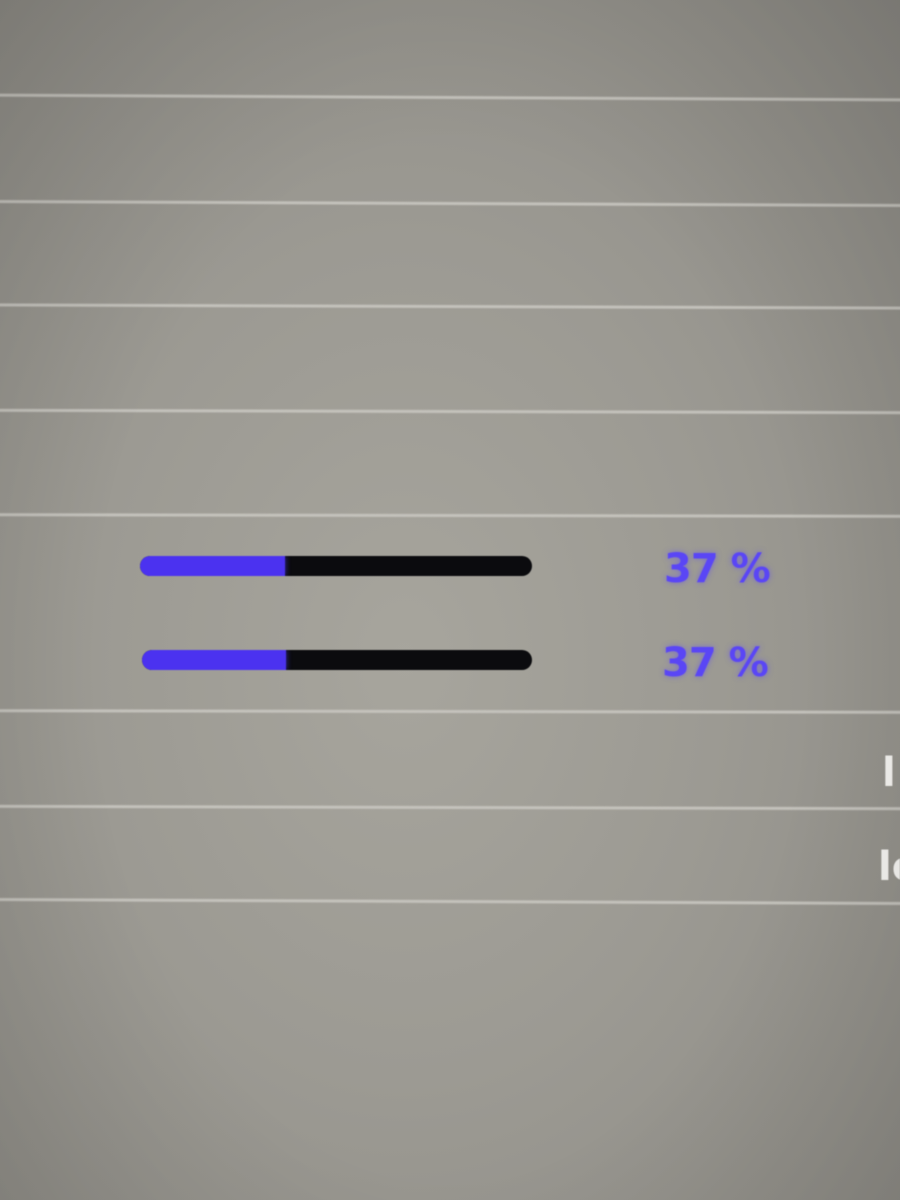 The height and width of the screenshot is (1200, 900). Describe the element at coordinates (889, 867) in the screenshot. I see `row-label-truncated: lo` at that location.